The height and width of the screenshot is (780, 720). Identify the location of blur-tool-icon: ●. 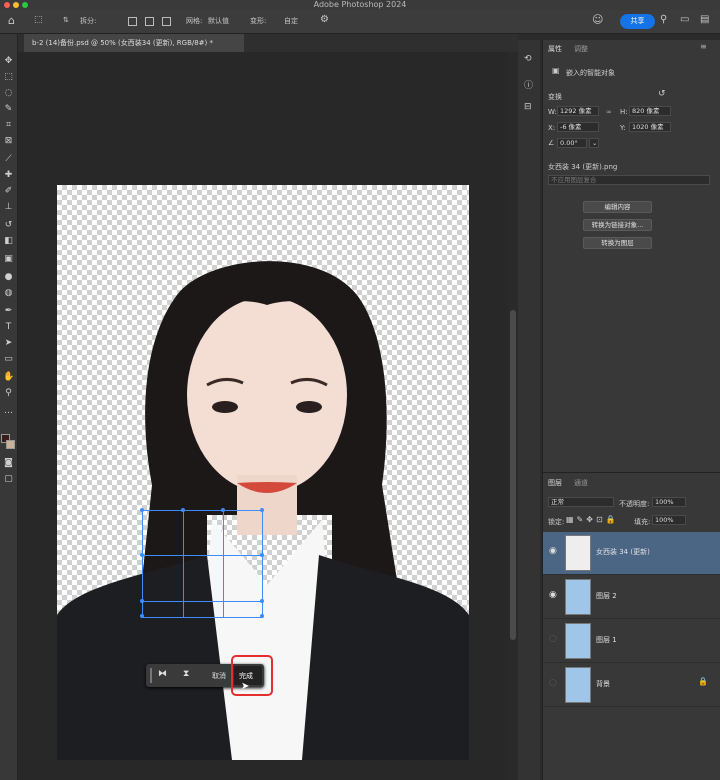
(8, 277).